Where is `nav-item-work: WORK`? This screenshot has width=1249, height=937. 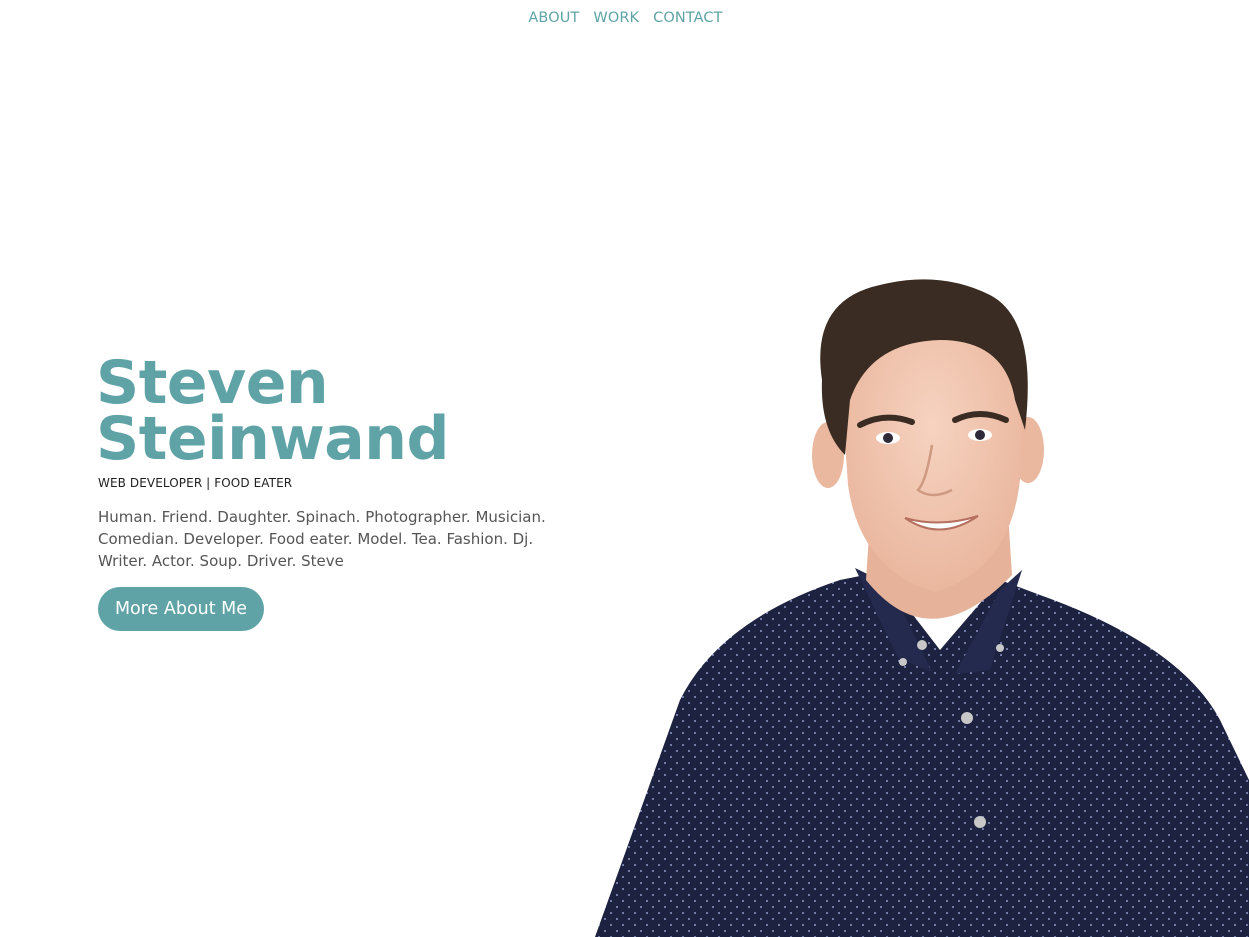
nav-item-work: WORK is located at coordinates (616, 18).